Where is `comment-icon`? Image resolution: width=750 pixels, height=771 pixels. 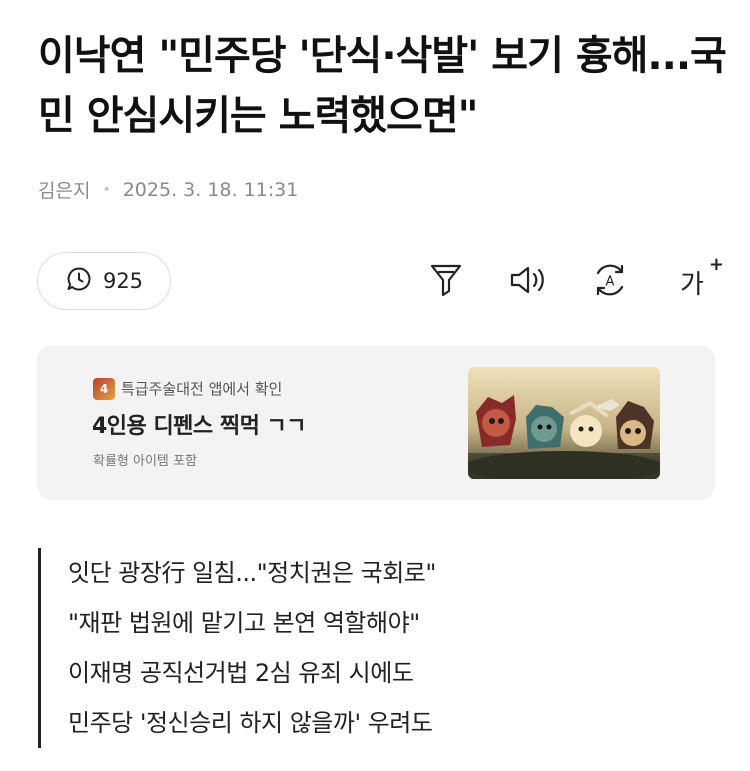
comment-icon is located at coordinates (79, 281).